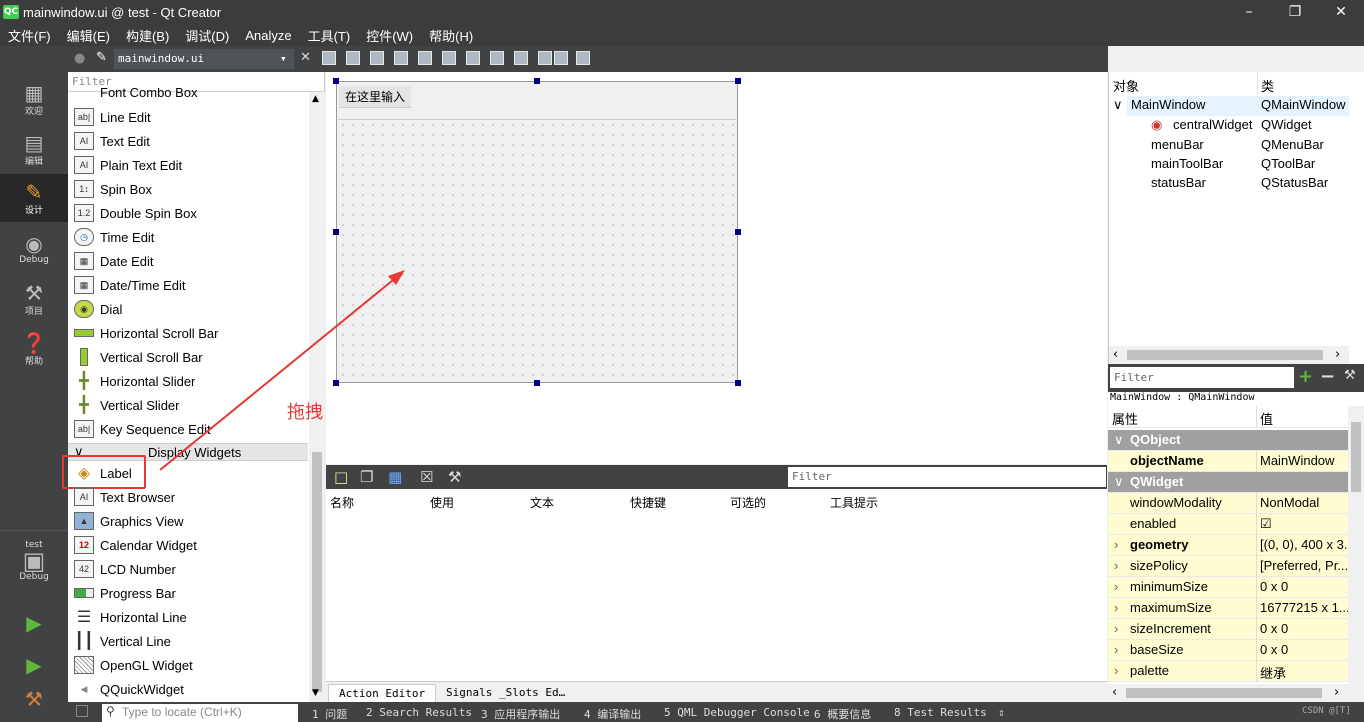  I want to click on property-row: › minimumSize 0 x 0, so click(1228, 587).